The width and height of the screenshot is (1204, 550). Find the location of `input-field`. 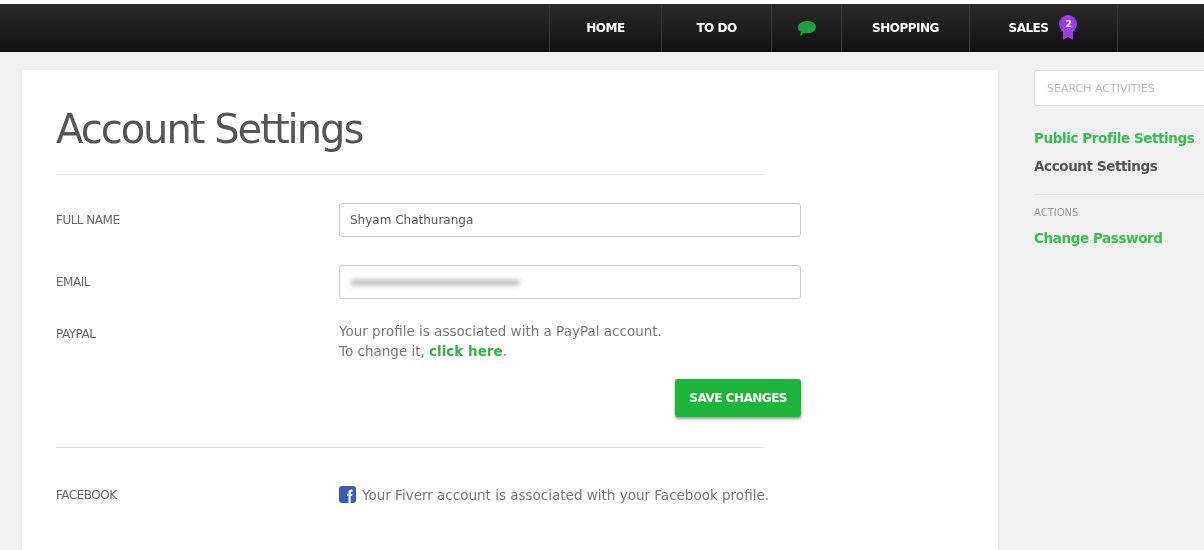

input-field is located at coordinates (570, 282).